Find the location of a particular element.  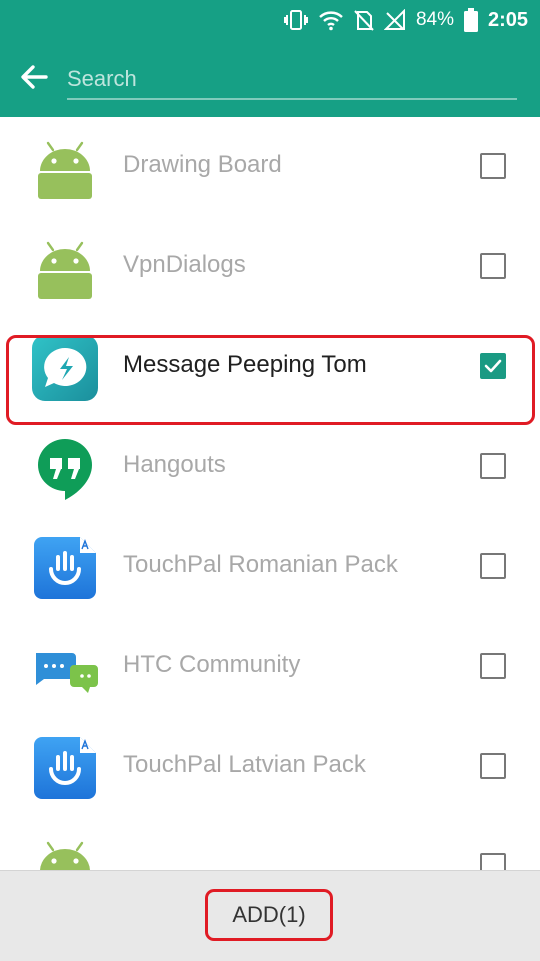

list-item-hangouts: Hangouts is located at coordinates (270, 467).